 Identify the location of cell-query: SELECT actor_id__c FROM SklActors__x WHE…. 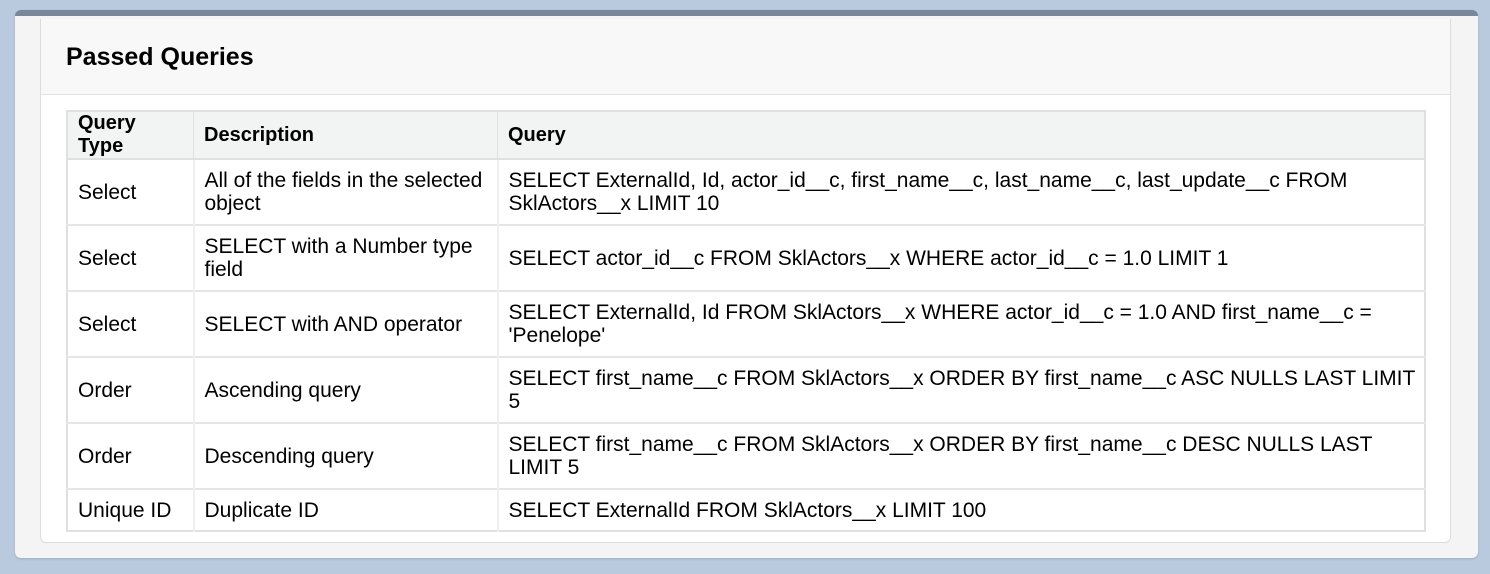
(961, 257).